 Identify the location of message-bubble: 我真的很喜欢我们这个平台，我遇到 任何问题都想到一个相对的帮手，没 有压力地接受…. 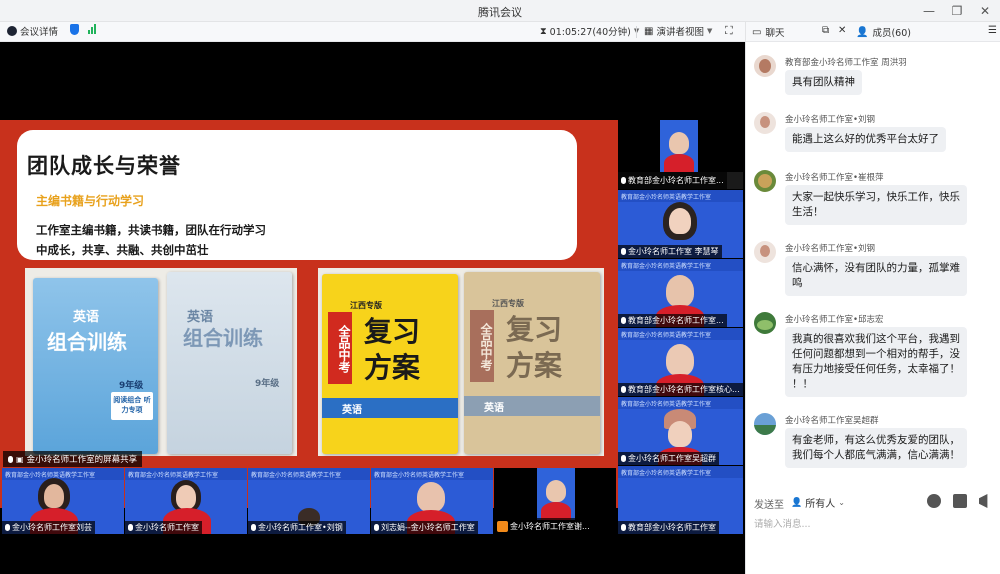
(876, 362).